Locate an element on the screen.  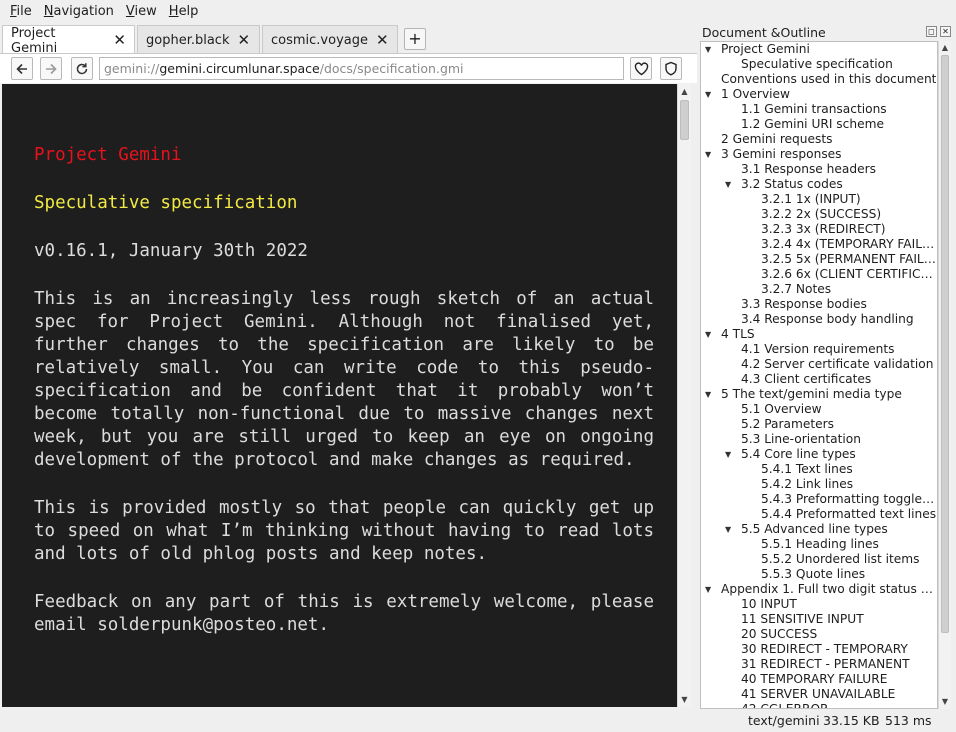
close-dock-icon: ✕ is located at coordinates (945, 31).